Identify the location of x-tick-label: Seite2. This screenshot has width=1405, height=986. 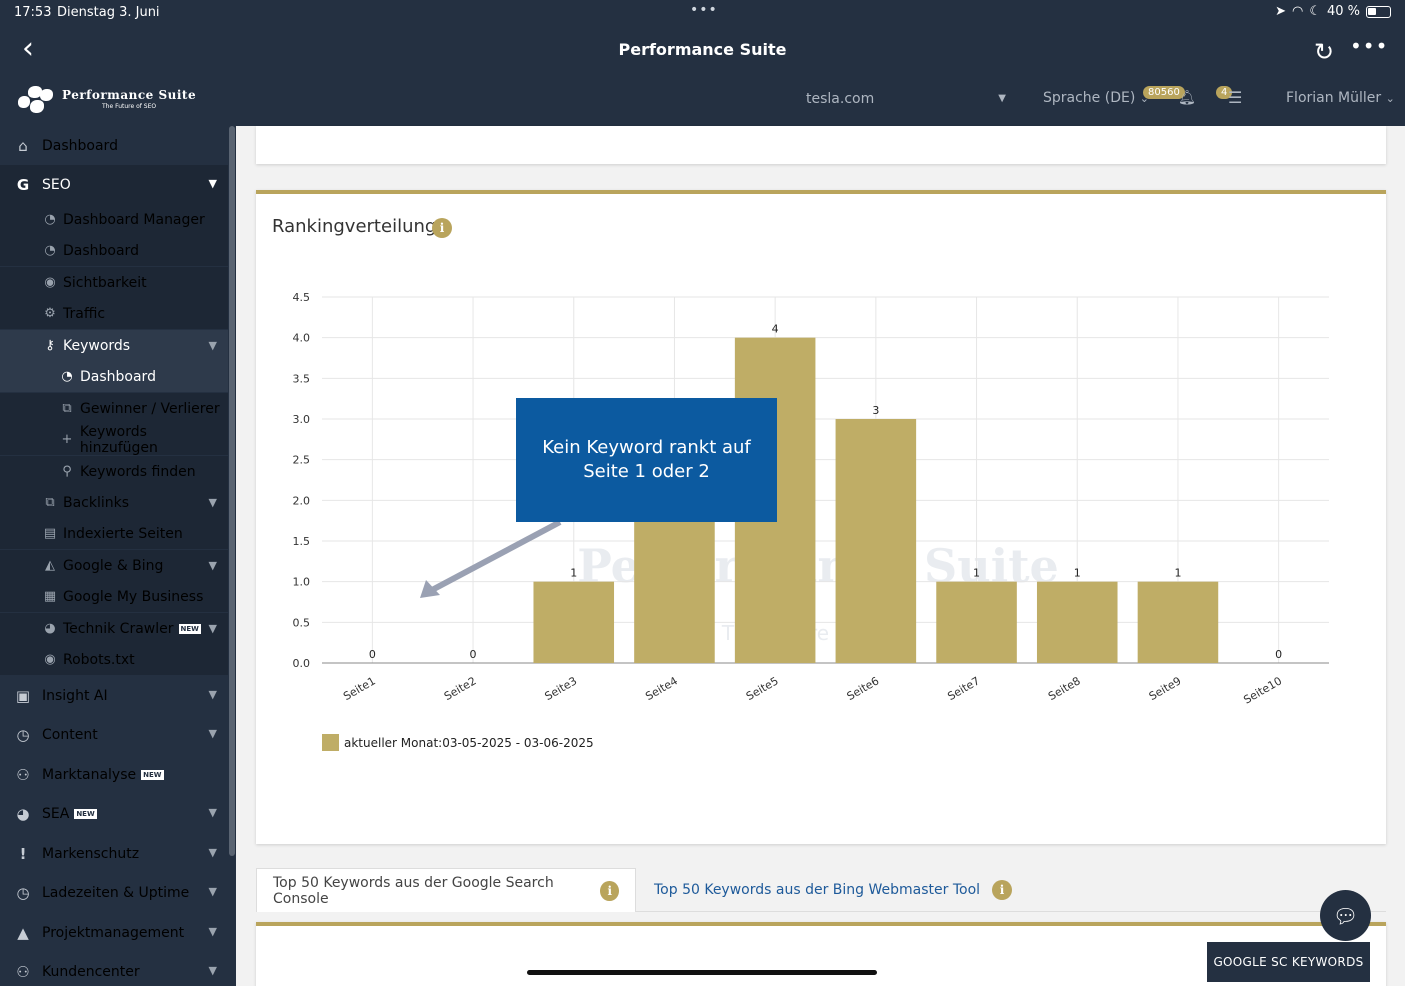
(460, 688).